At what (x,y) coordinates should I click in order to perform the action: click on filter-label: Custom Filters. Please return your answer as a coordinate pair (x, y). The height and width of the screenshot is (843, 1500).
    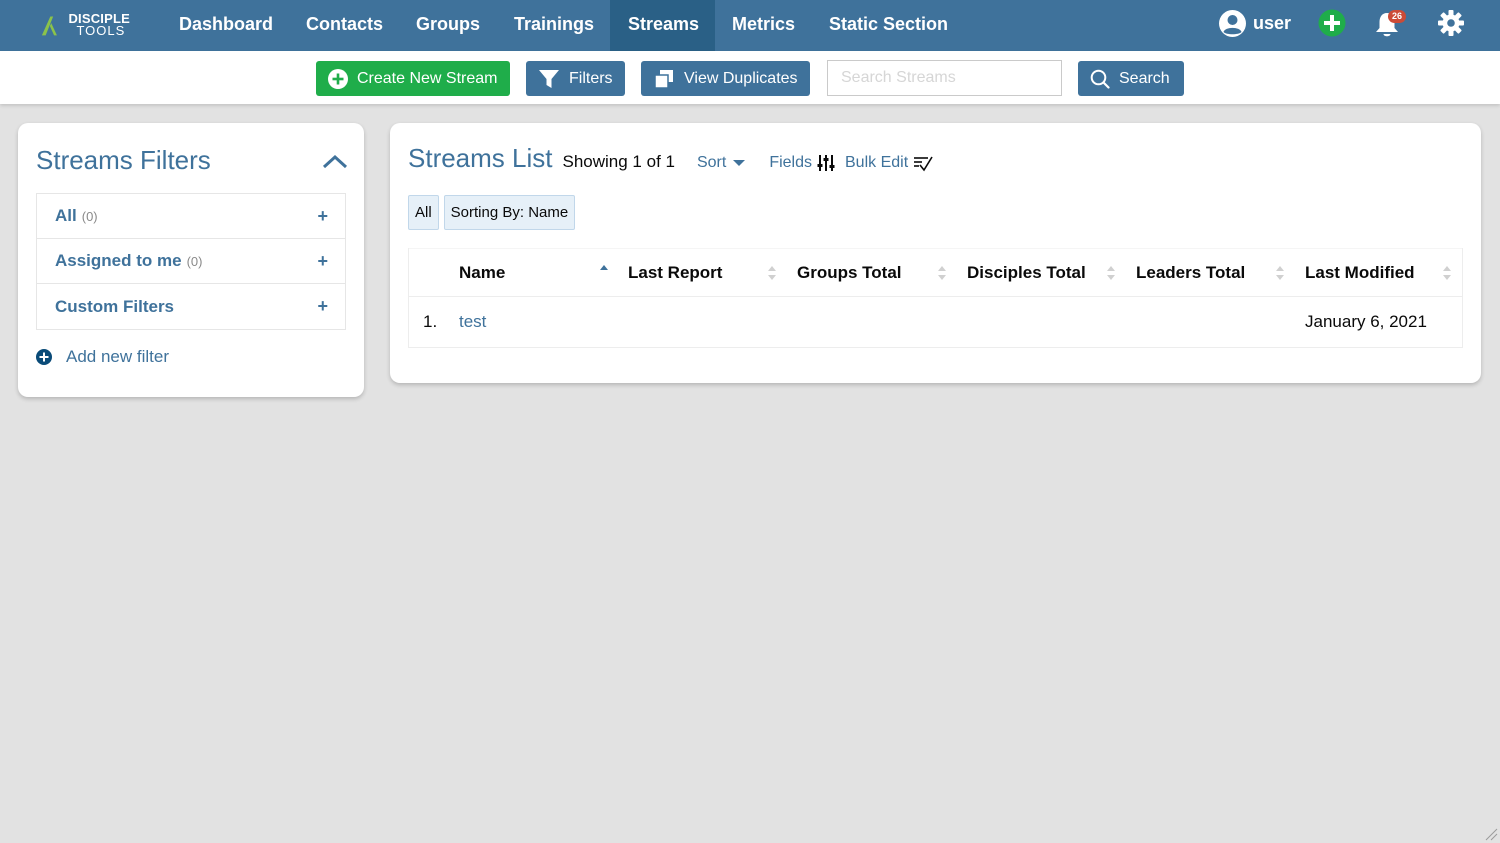
    Looking at the image, I should click on (115, 306).